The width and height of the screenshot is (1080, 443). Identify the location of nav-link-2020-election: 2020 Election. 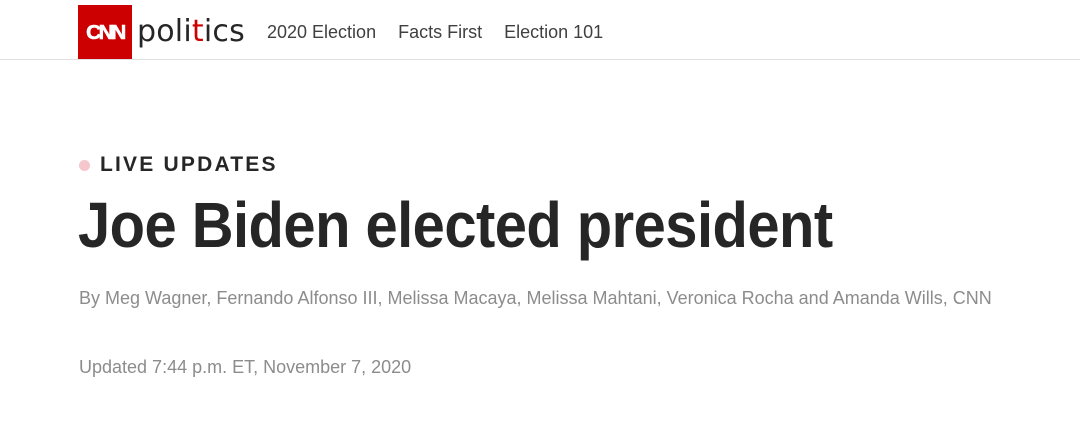
(321, 32).